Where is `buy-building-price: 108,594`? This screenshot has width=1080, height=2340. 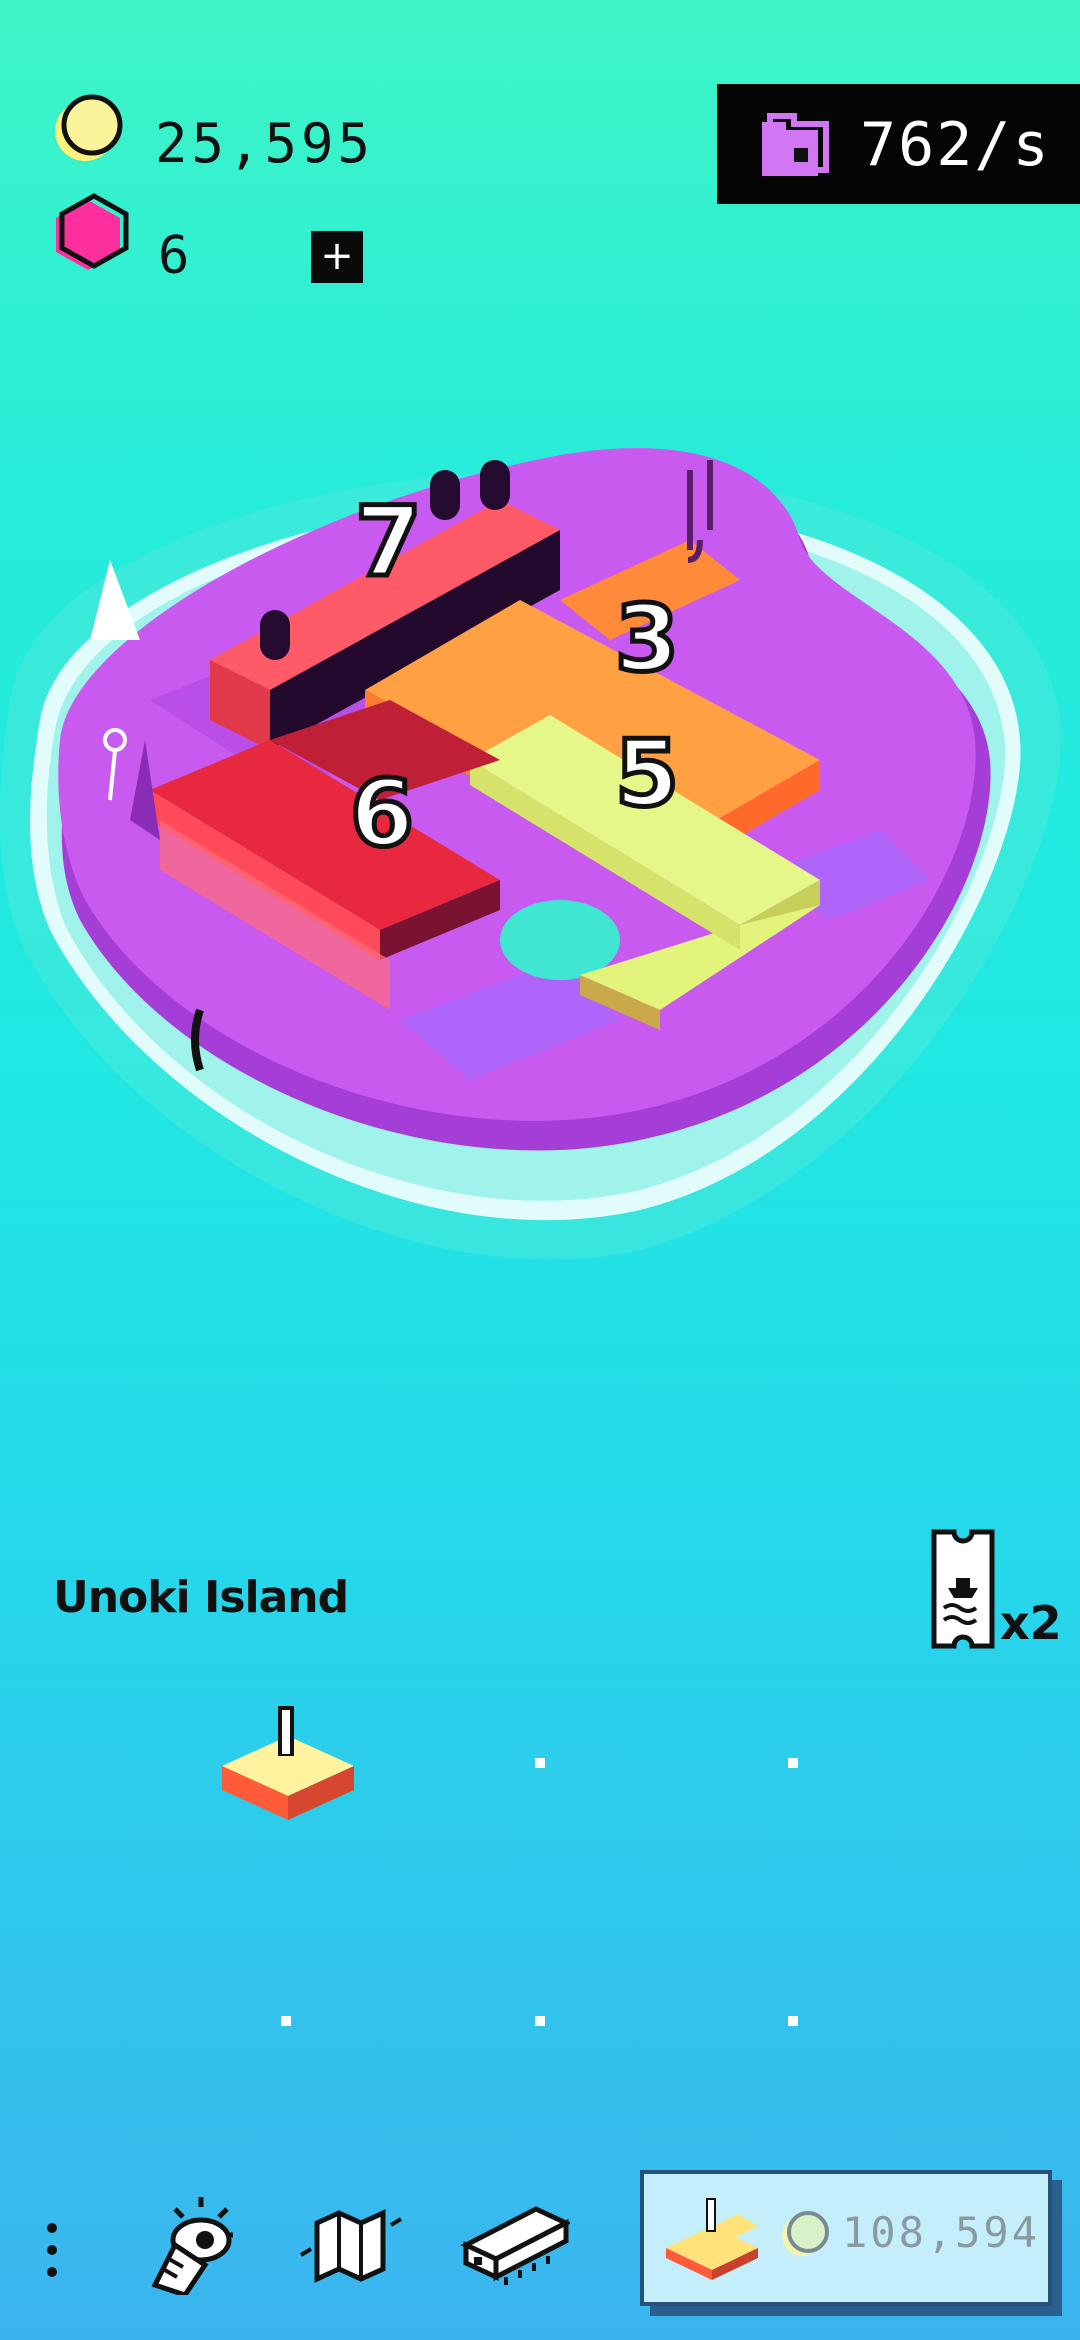
buy-building-price: 108,594 is located at coordinates (941, 2232).